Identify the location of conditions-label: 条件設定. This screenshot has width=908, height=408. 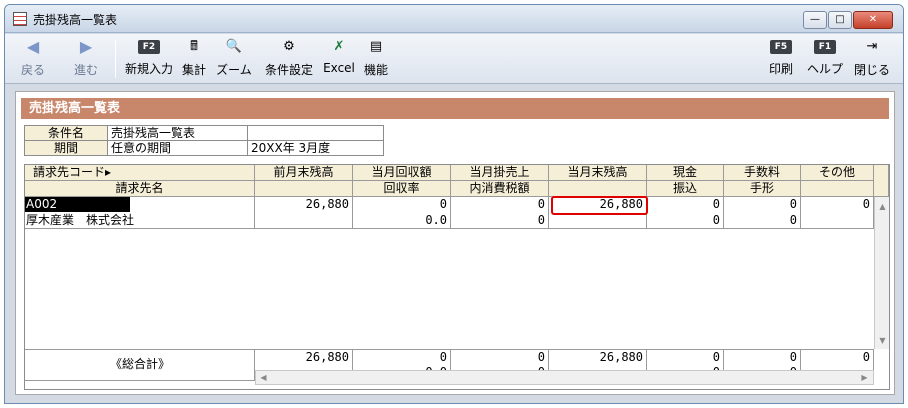
(288, 70).